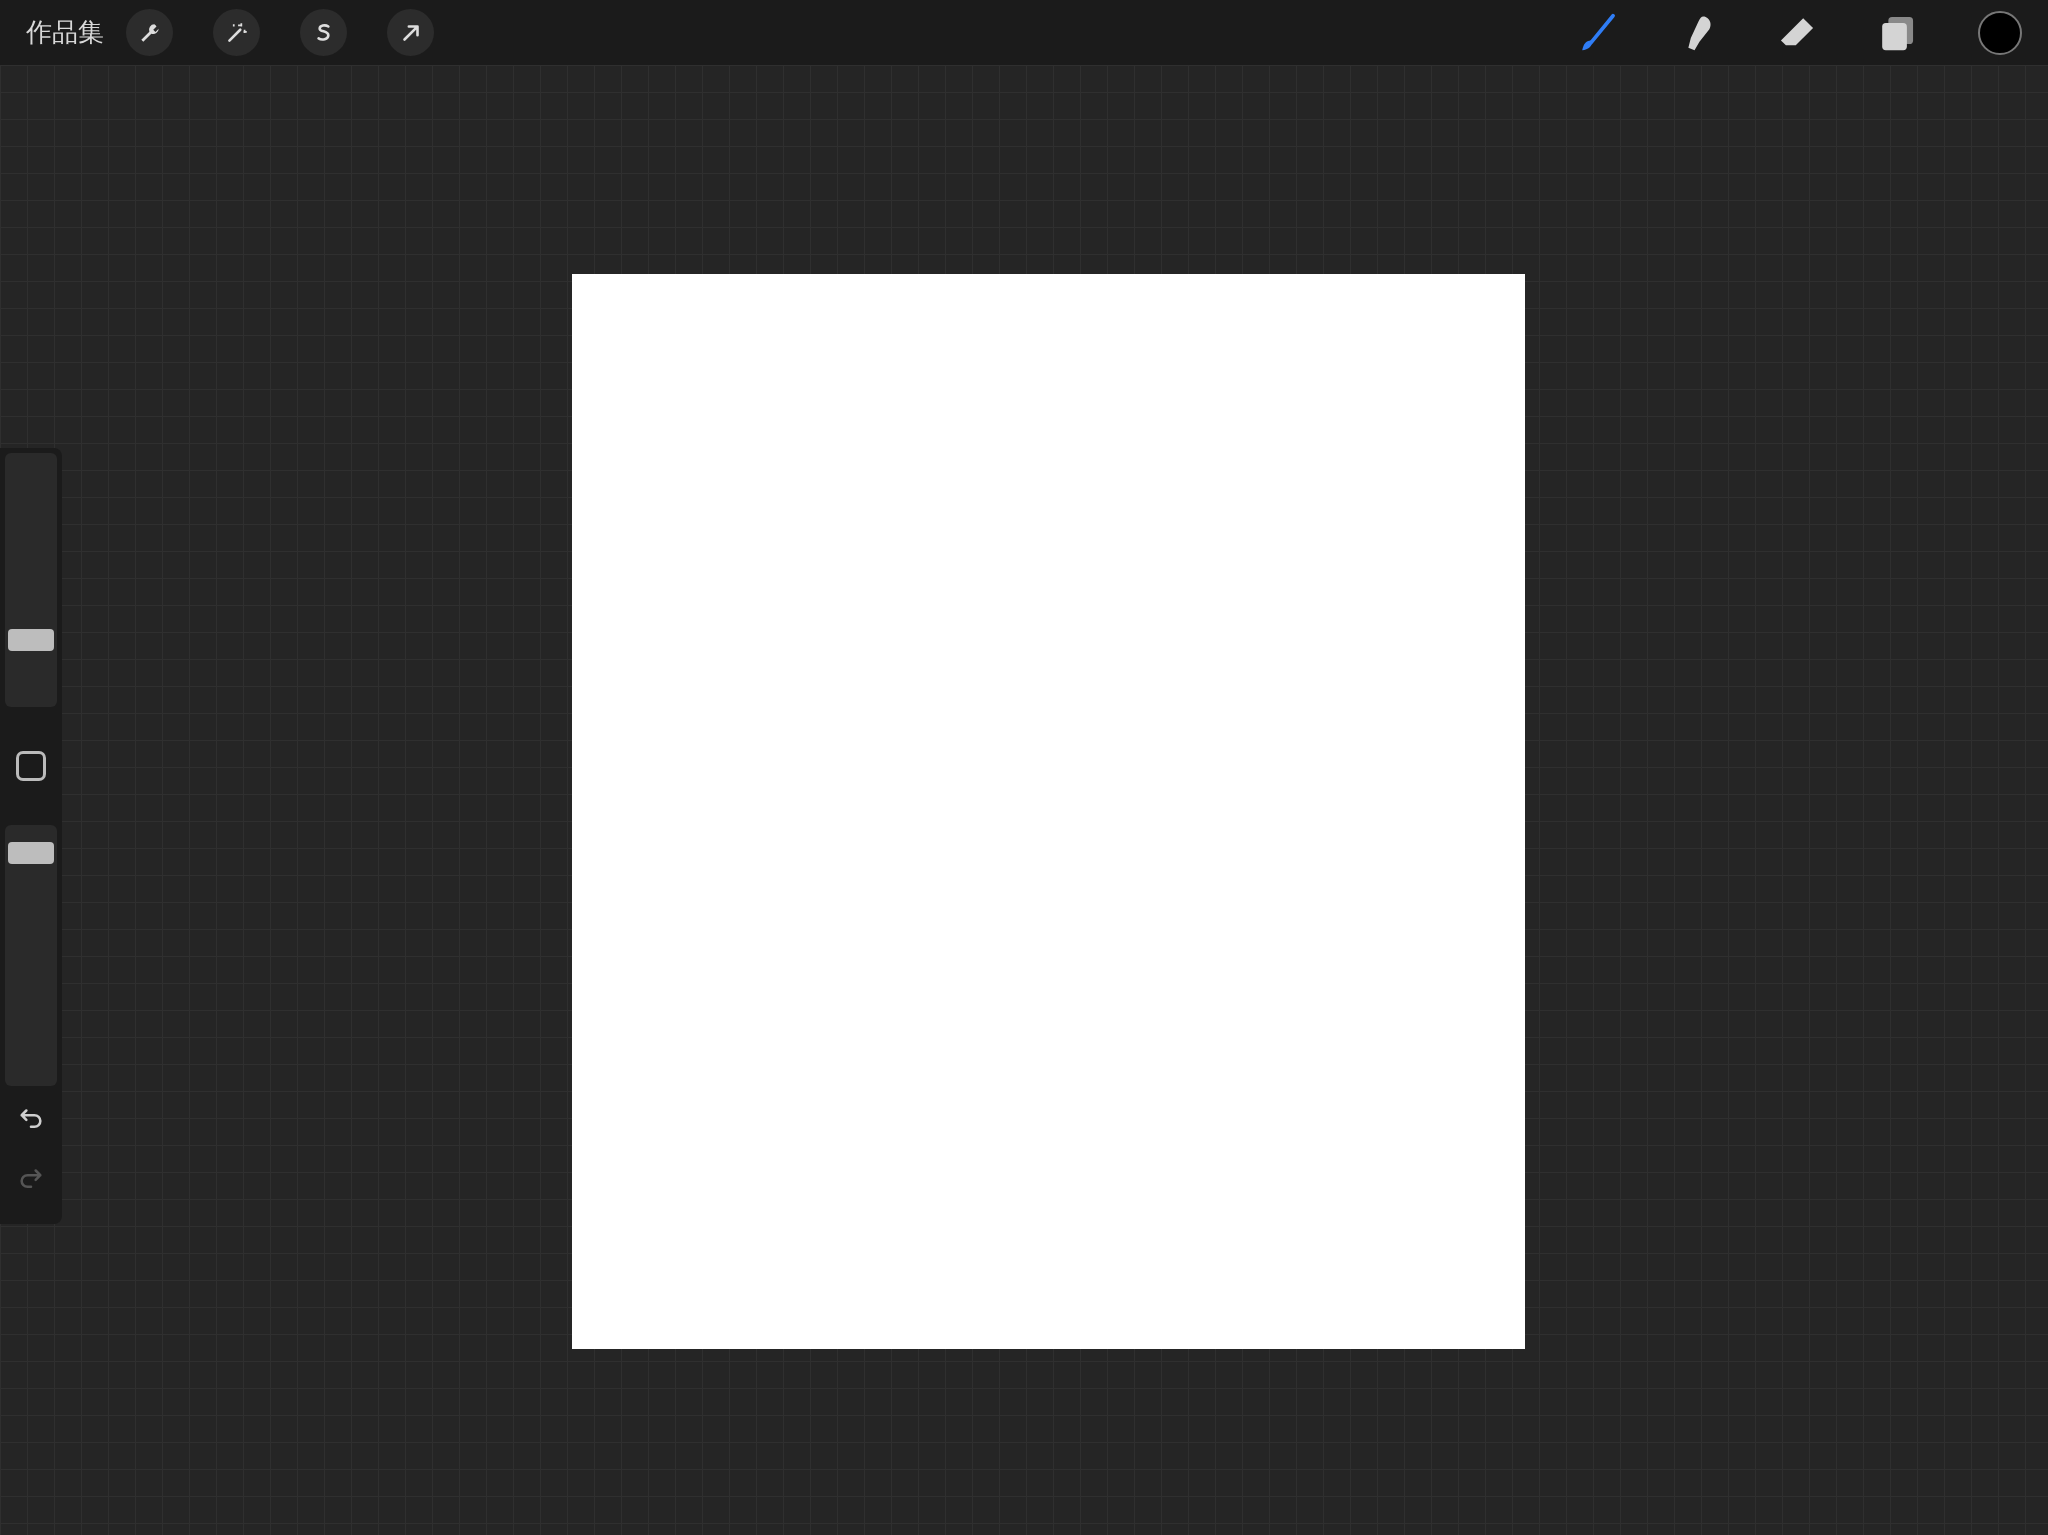 This screenshot has height=1535, width=2048. Describe the element at coordinates (236, 32) in the screenshot. I see `wand-button` at that location.